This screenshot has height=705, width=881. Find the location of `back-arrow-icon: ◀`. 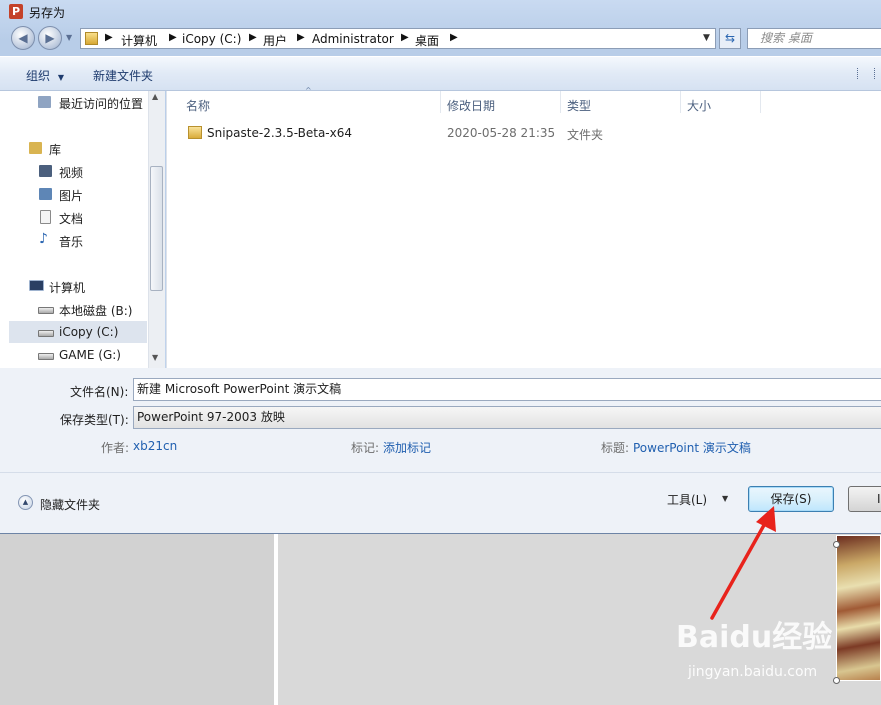

back-arrow-icon: ◀ is located at coordinates (23, 38).